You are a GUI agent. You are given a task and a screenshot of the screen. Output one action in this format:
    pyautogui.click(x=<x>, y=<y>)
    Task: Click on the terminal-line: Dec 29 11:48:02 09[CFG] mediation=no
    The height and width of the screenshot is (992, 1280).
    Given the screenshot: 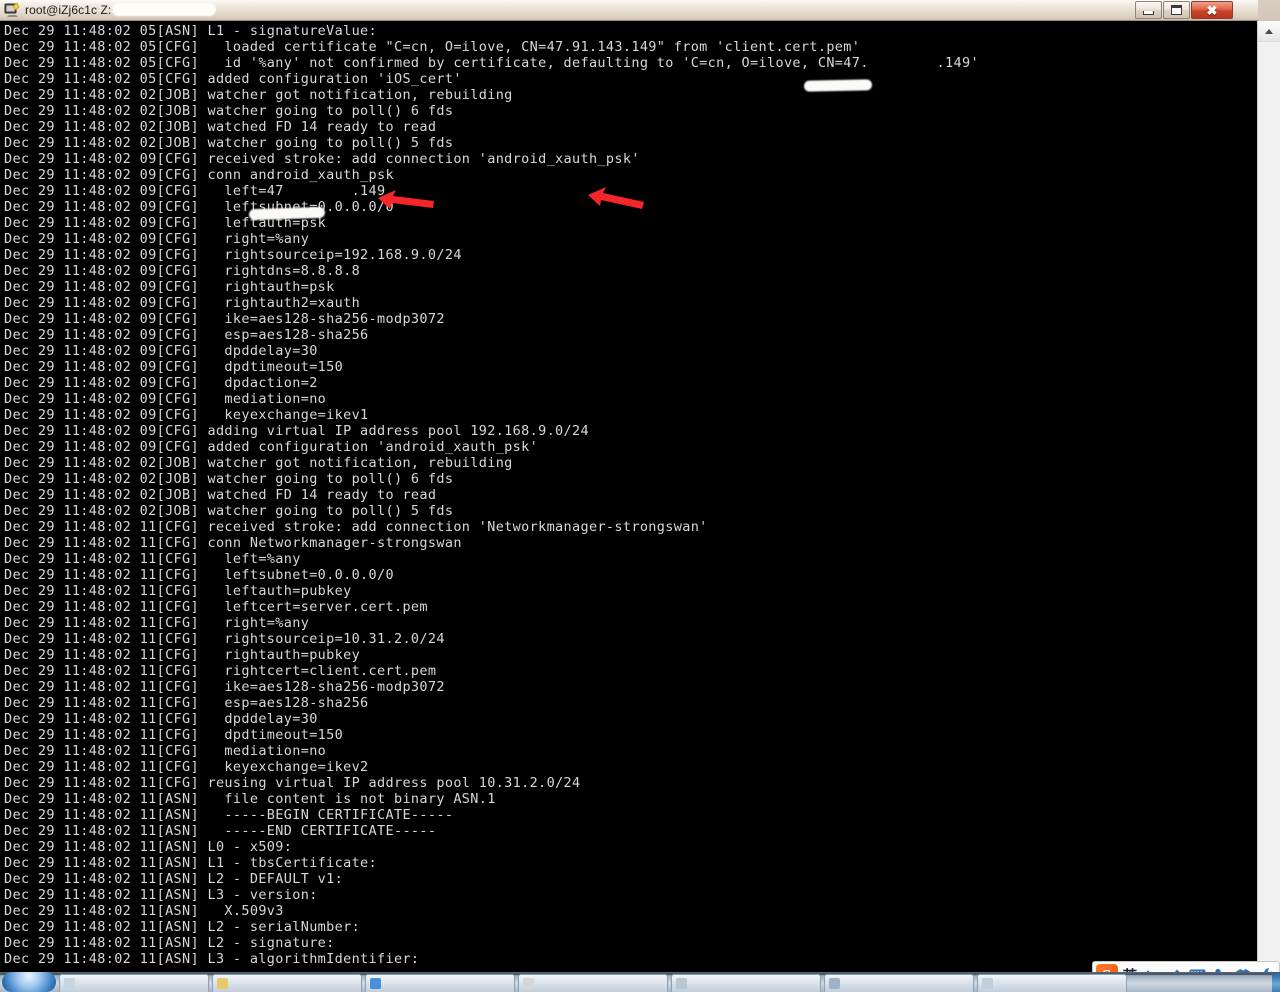 What is the action you would take?
    pyautogui.click(x=165, y=399)
    